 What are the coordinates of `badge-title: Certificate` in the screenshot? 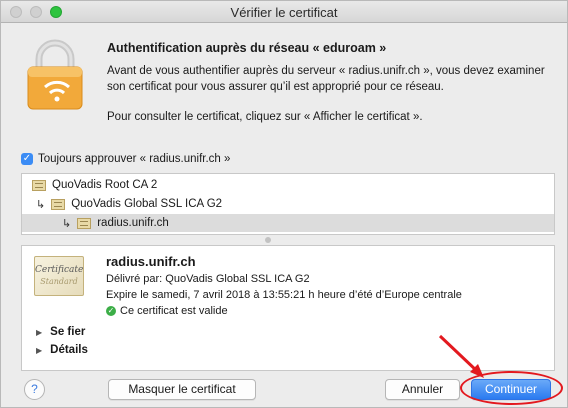 It's located at (59, 270).